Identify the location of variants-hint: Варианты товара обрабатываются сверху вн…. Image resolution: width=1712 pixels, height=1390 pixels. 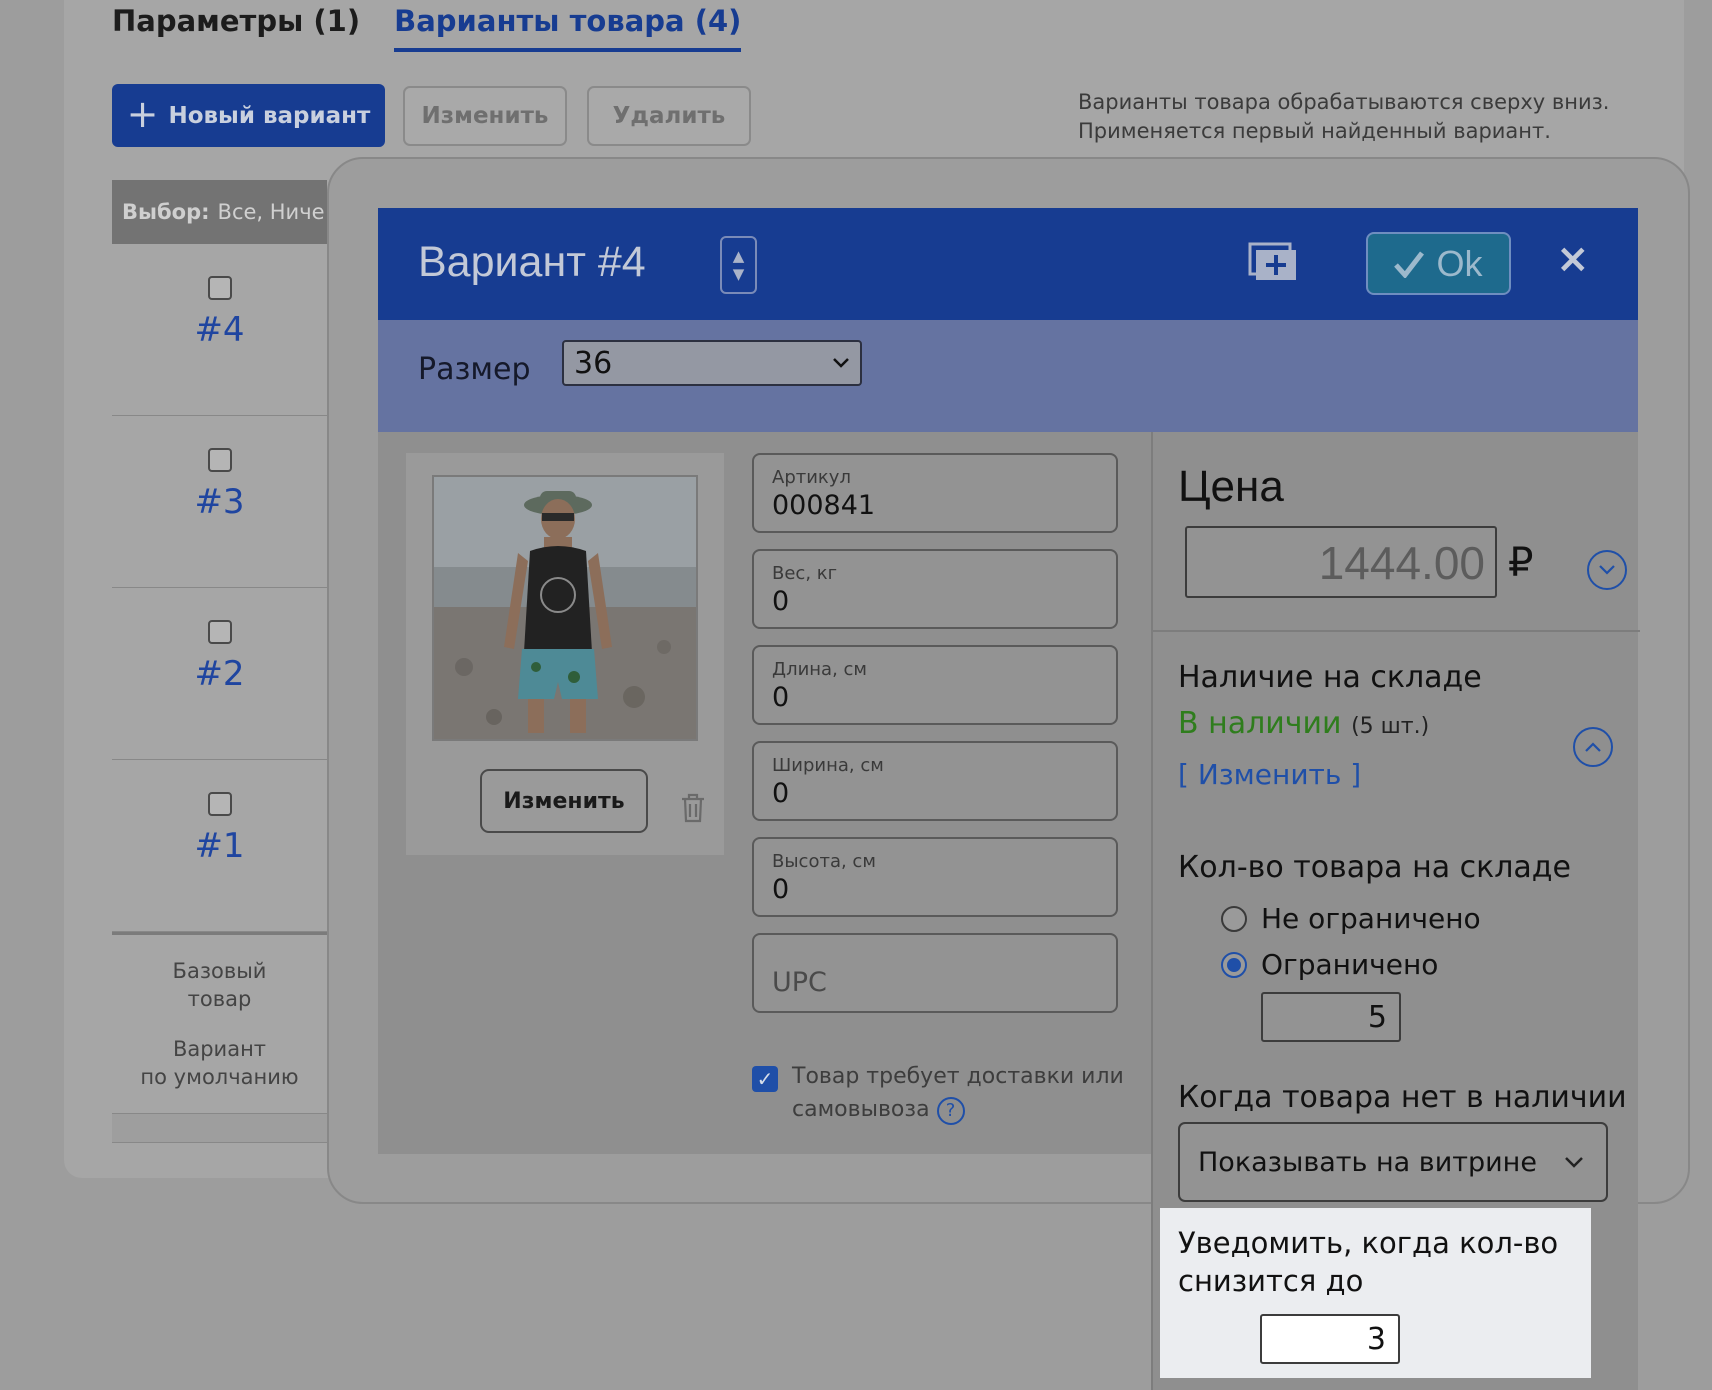
(1343, 117).